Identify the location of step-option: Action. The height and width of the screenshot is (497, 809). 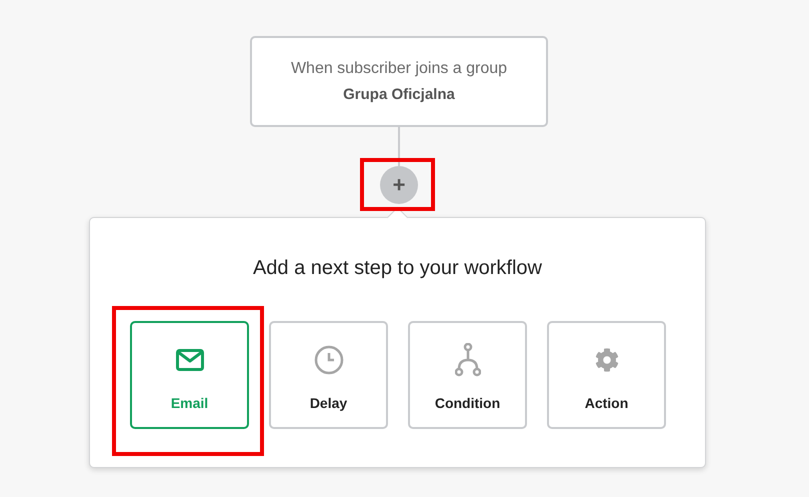
(606, 375).